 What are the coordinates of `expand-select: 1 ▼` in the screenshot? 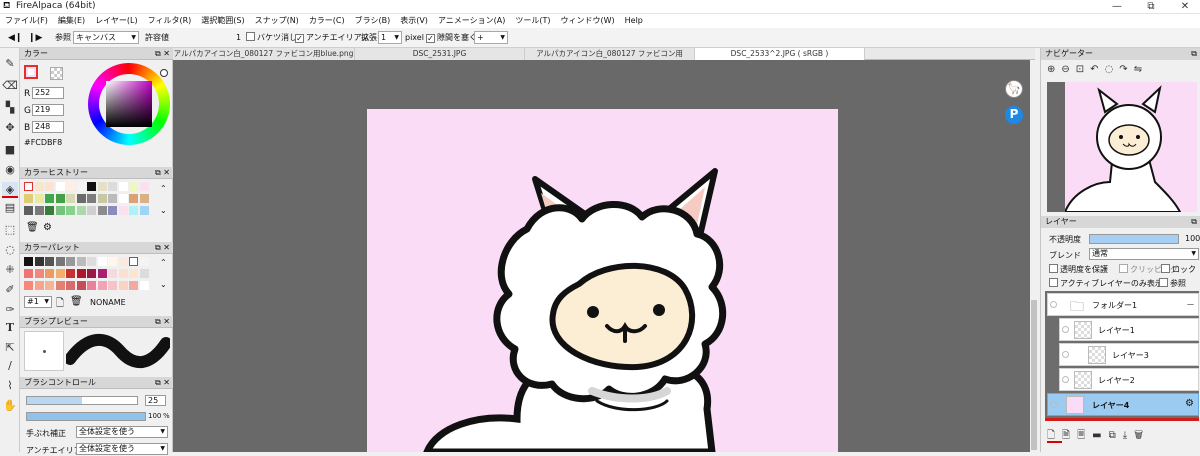 It's located at (390, 37).